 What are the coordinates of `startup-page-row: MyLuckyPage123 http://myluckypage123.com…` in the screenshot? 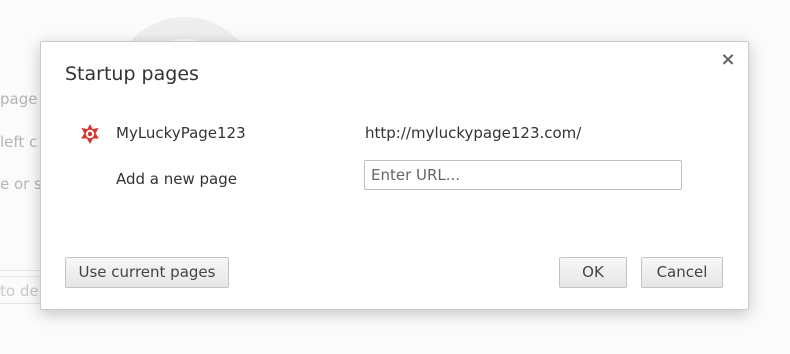 It's located at (399, 132).